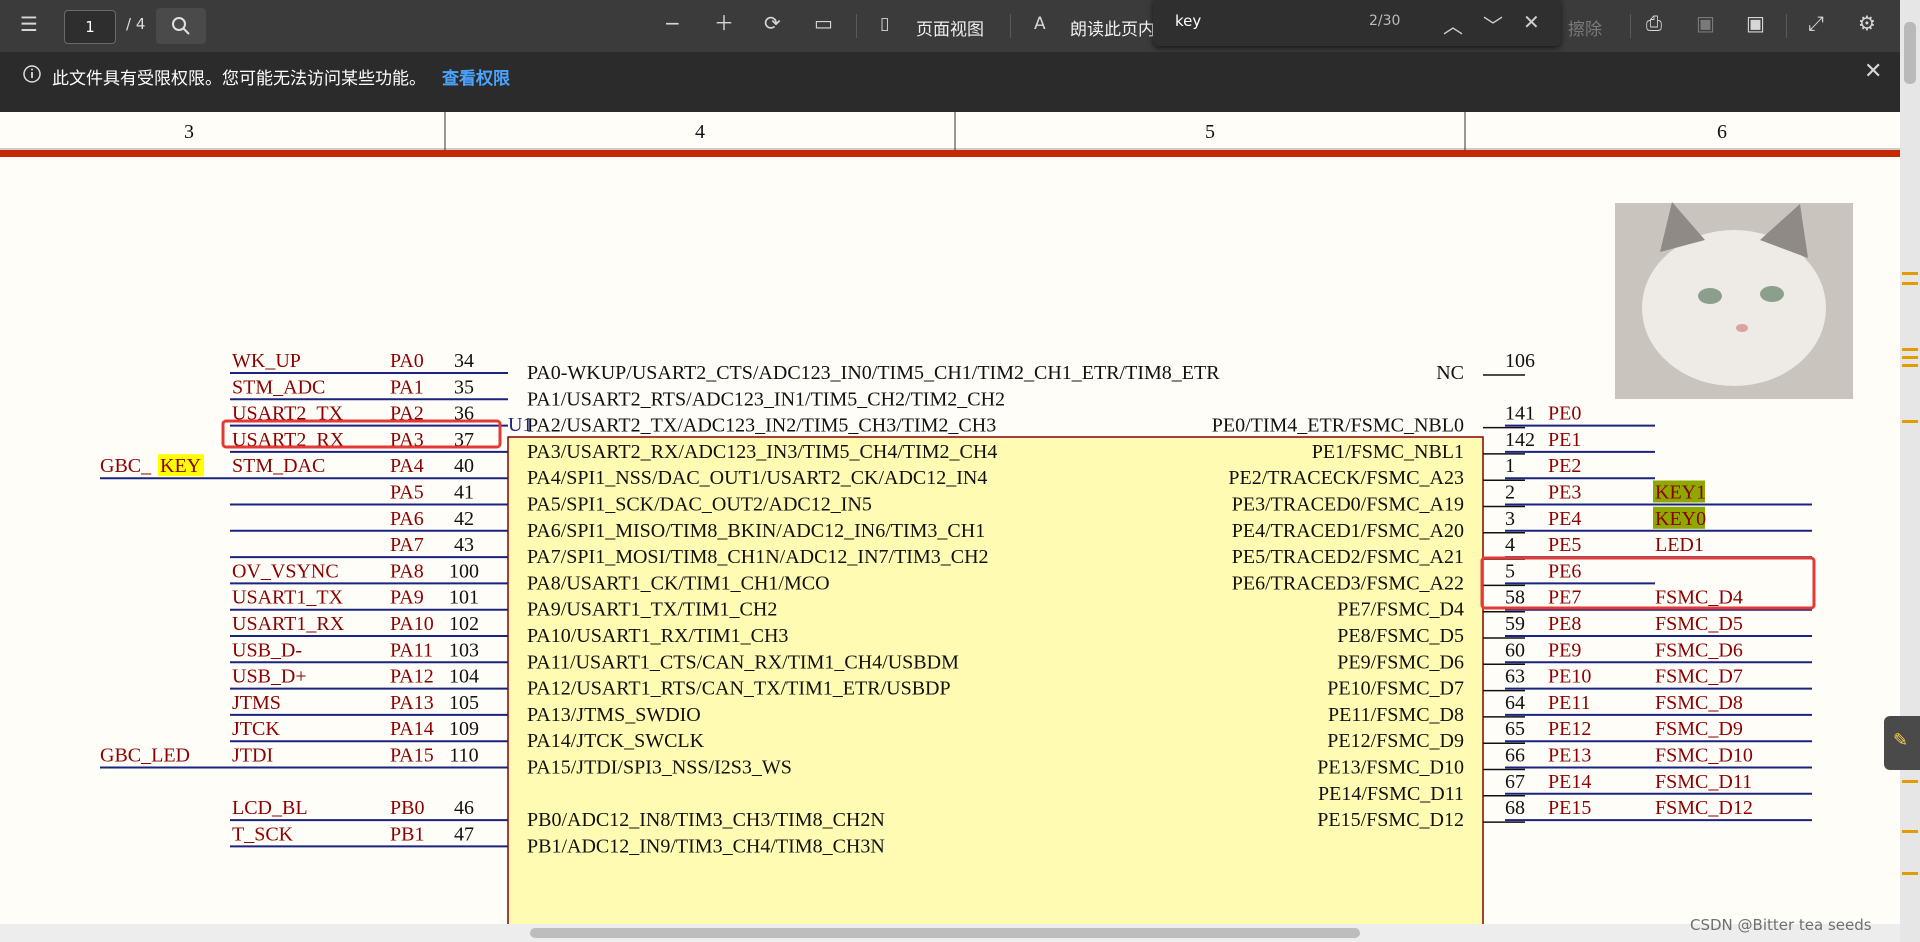 This screenshot has width=1920, height=942. What do you see at coordinates (1705, 23) in the screenshot?
I see `save-icon: ▣` at bounding box center [1705, 23].